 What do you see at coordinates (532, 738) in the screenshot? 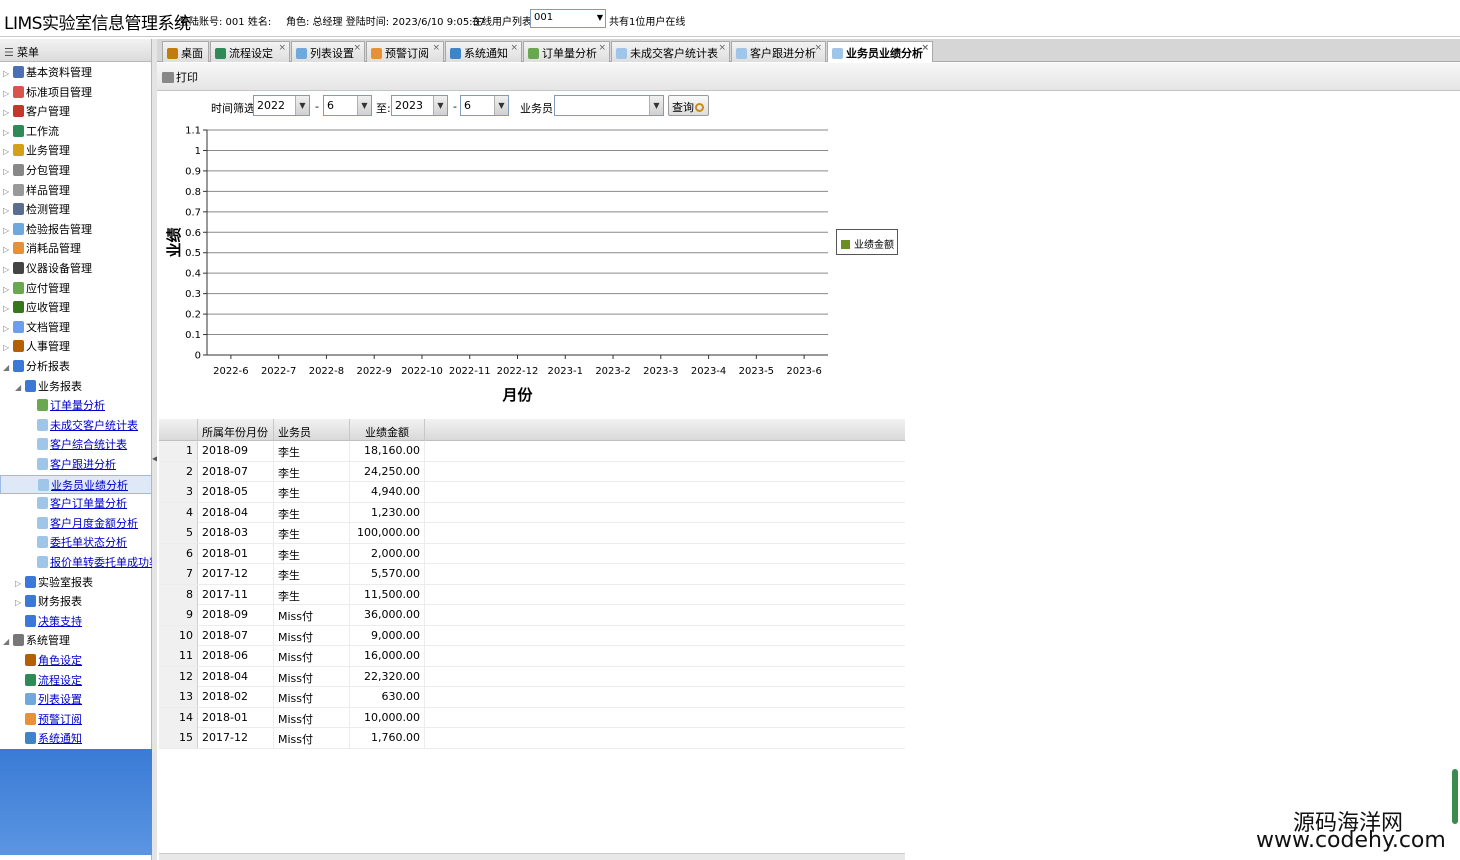
I see `table-row: 15 2017-12 Miss付 1,760.00` at bounding box center [532, 738].